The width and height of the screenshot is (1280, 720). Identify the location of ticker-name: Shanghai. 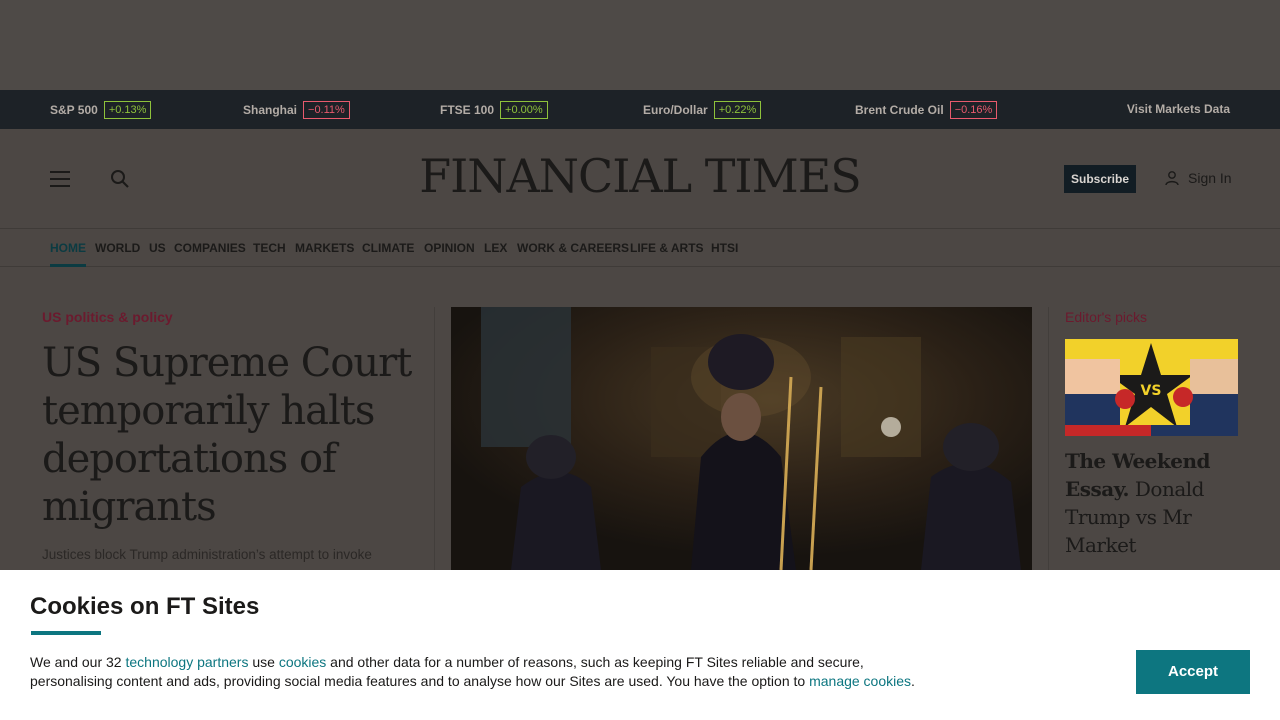
(270, 109).